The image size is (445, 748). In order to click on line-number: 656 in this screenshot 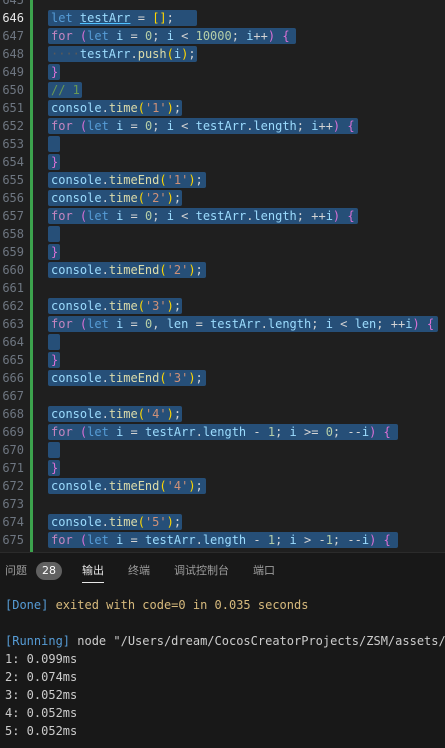, I will do `click(13, 198)`.